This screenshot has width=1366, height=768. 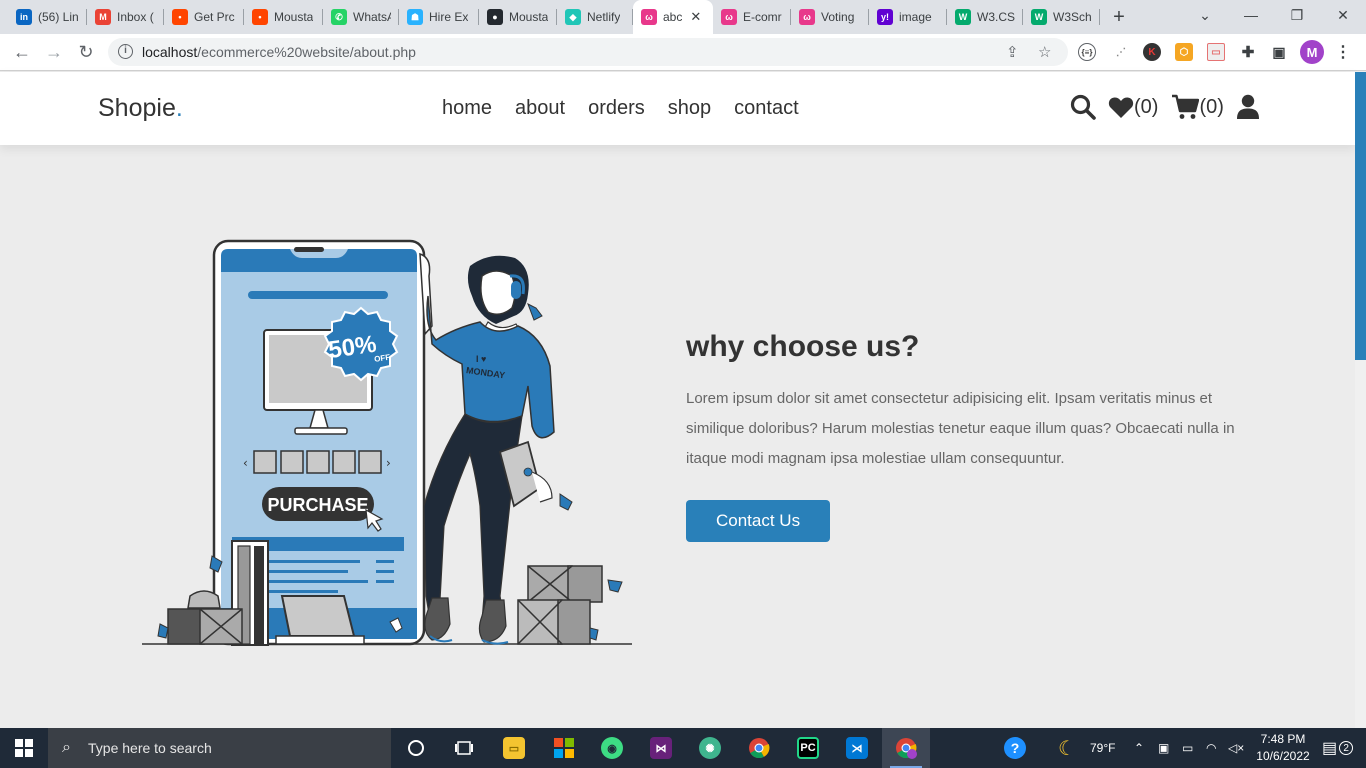 I want to click on browser-tab: in (56) Lin, so click(x=47, y=17).